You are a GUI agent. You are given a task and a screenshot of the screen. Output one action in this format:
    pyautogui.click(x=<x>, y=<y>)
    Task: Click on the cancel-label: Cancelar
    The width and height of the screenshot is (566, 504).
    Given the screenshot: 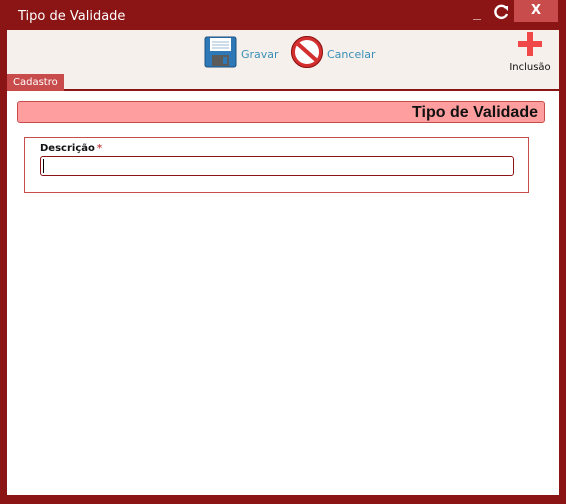 What is the action you would take?
    pyautogui.click(x=351, y=54)
    